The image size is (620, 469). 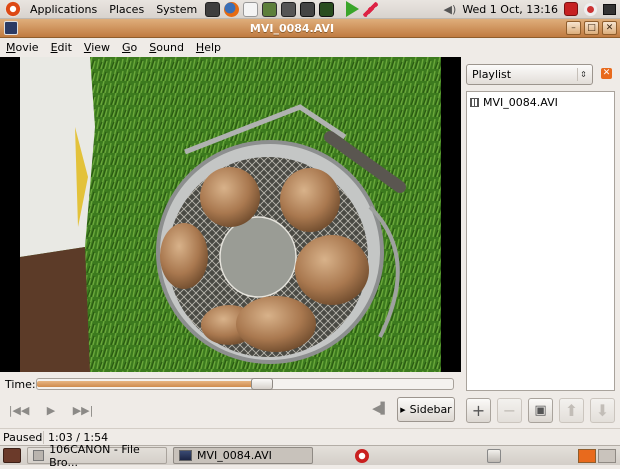 I want to click on menu-help: Help, so click(x=208, y=47).